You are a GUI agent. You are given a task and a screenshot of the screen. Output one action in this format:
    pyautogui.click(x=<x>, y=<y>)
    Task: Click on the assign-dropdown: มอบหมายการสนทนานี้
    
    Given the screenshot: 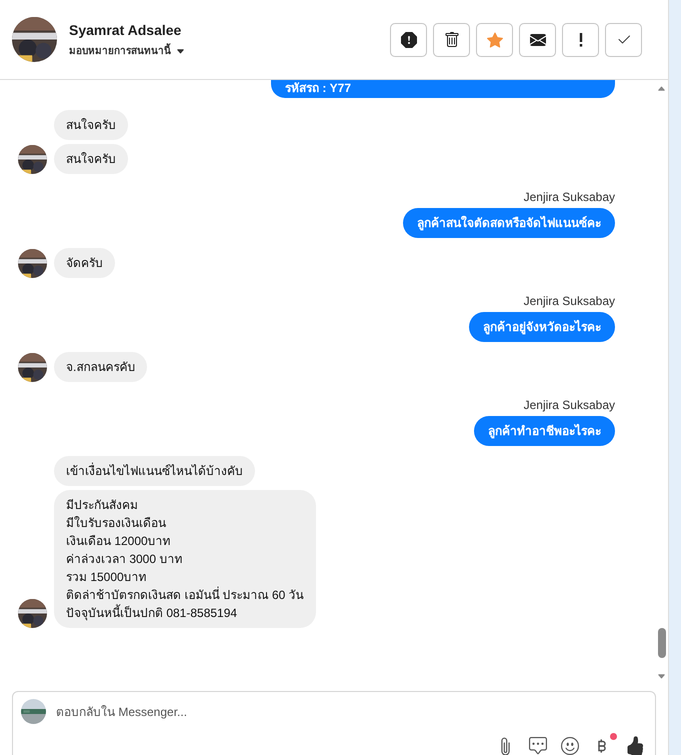 What is the action you would take?
    pyautogui.click(x=127, y=51)
    